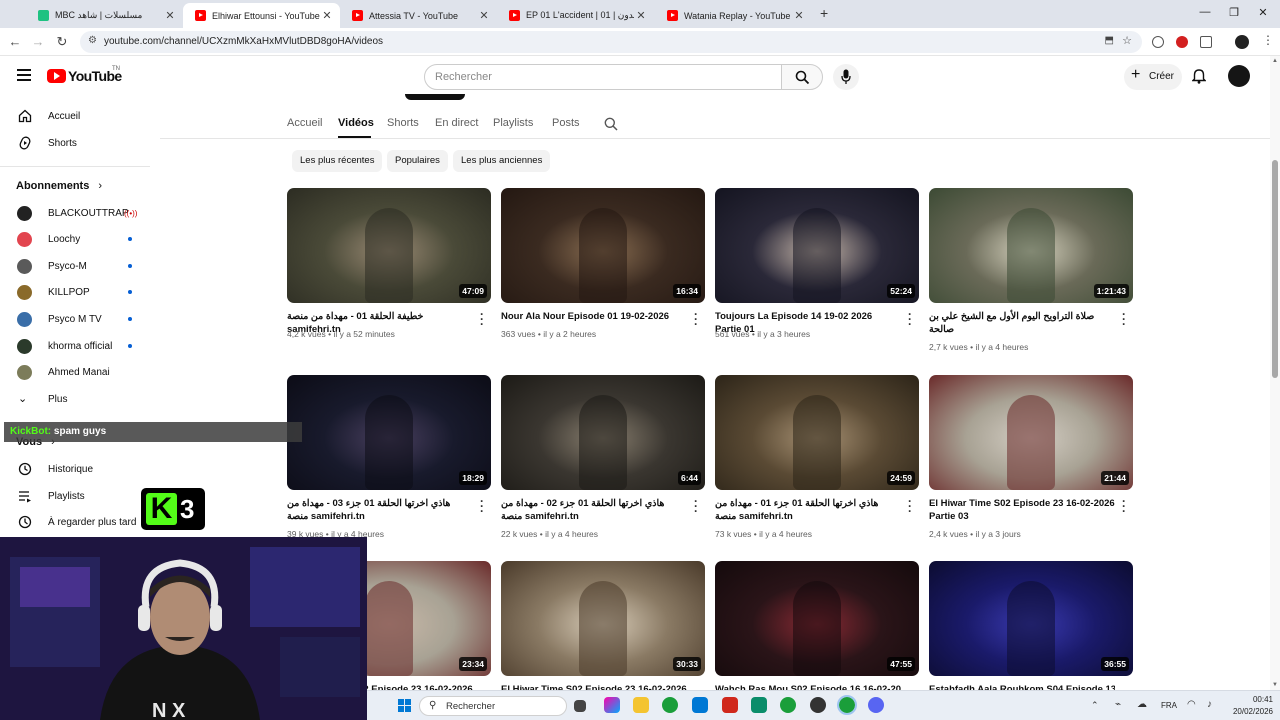 Image resolution: width=1280 pixels, height=720 pixels. What do you see at coordinates (611, 124) in the screenshot?
I see `channel-search-icon` at bounding box center [611, 124].